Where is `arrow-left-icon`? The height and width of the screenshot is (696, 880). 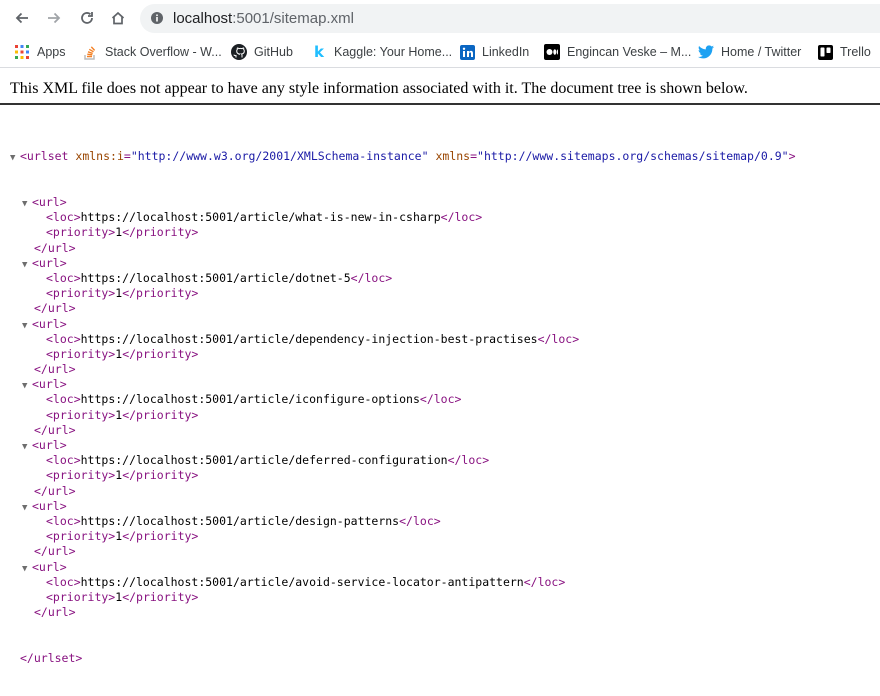 arrow-left-icon is located at coordinates (21, 18).